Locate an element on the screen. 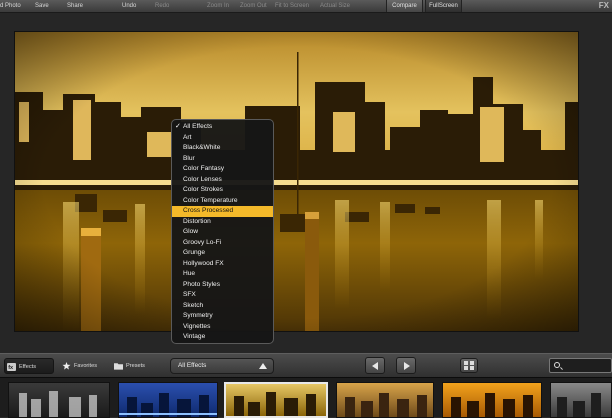 The height and width of the screenshot is (418, 612). menu-item-hollywood-fx: Hollywood FX is located at coordinates (222, 264).